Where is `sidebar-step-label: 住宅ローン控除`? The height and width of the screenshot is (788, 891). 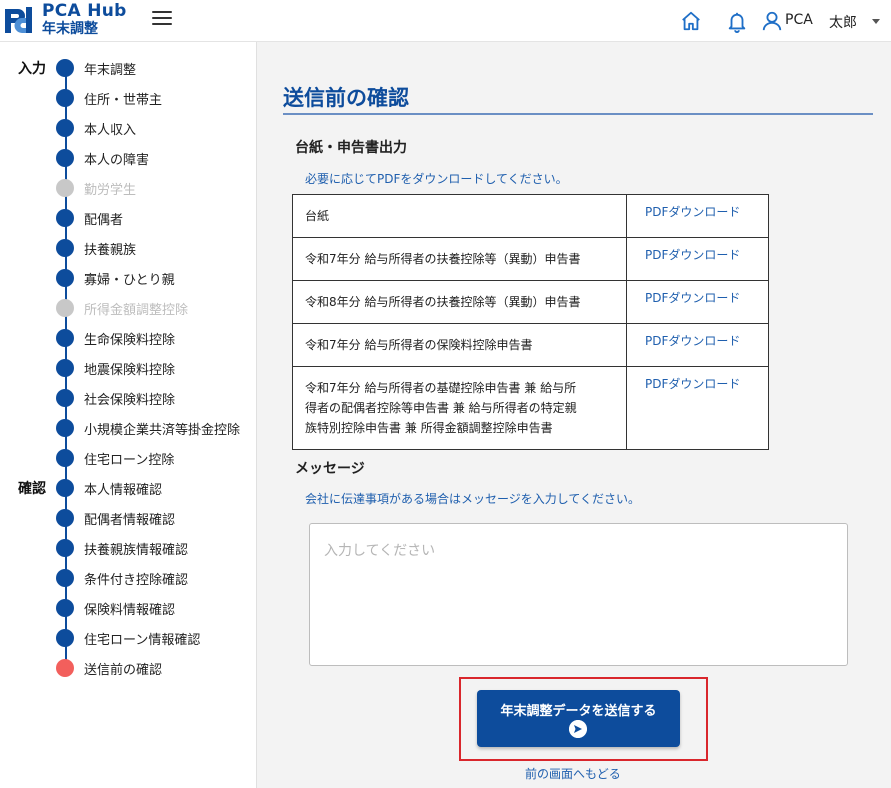 sidebar-step-label: 住宅ローン控除 is located at coordinates (129, 460).